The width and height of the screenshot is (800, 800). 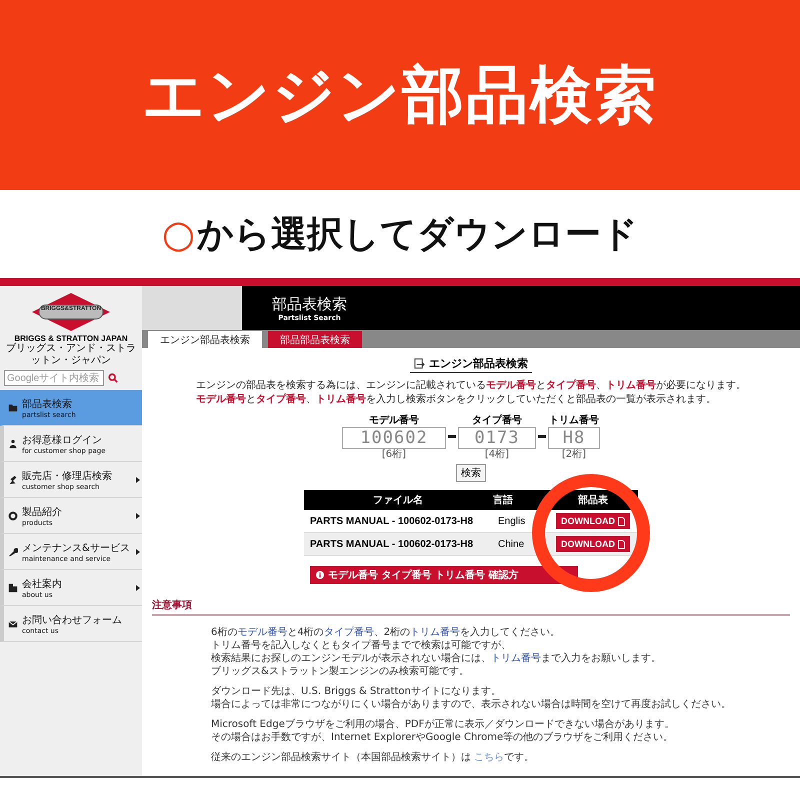 I want to click on circle-marker: ○, so click(x=179, y=234).